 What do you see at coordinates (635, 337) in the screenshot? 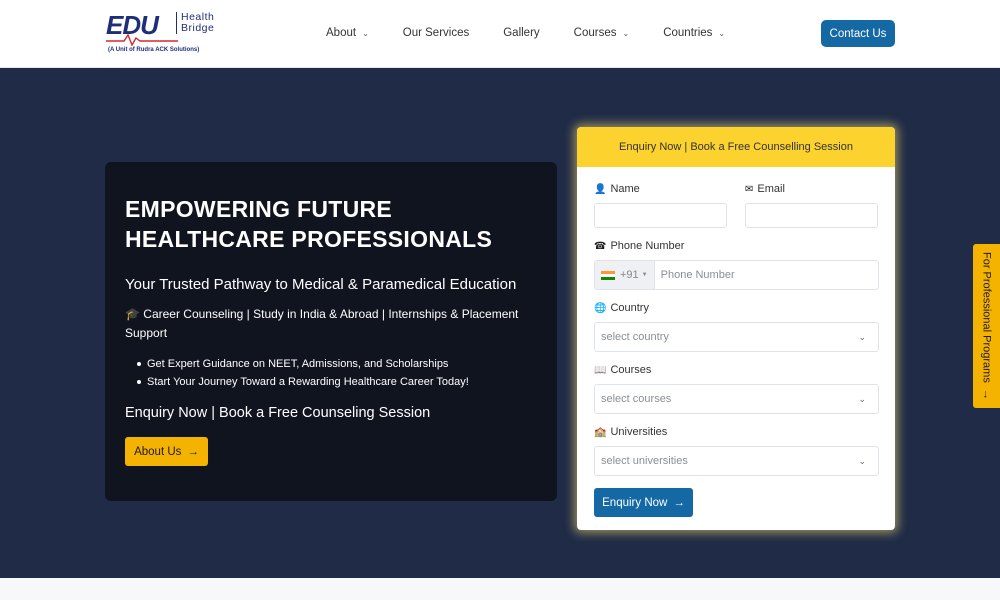
I see `country-select-value: select country` at bounding box center [635, 337].